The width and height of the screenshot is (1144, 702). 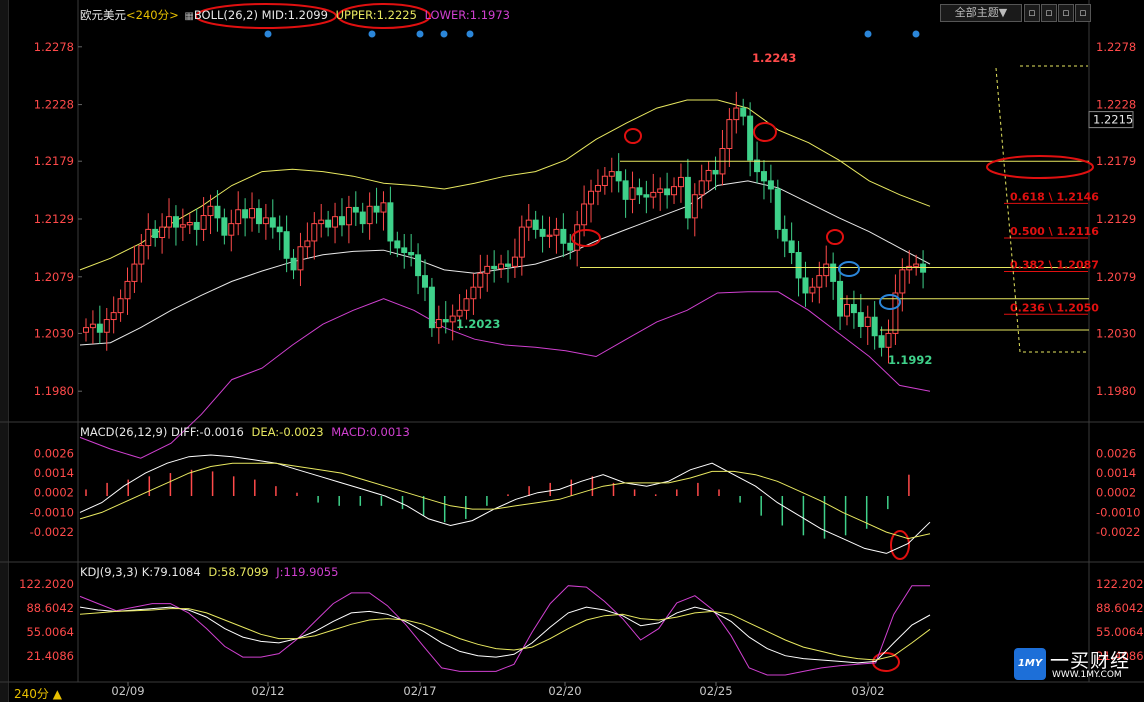 I want to click on macd-y-tick-left: 0.0002, so click(x=54, y=493).